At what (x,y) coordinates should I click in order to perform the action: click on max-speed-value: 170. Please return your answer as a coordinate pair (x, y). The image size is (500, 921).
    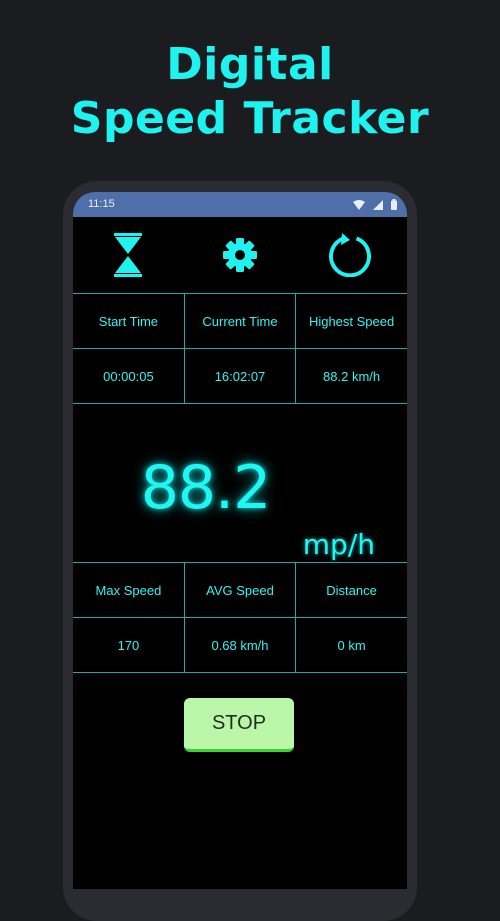
    Looking at the image, I should click on (129, 645).